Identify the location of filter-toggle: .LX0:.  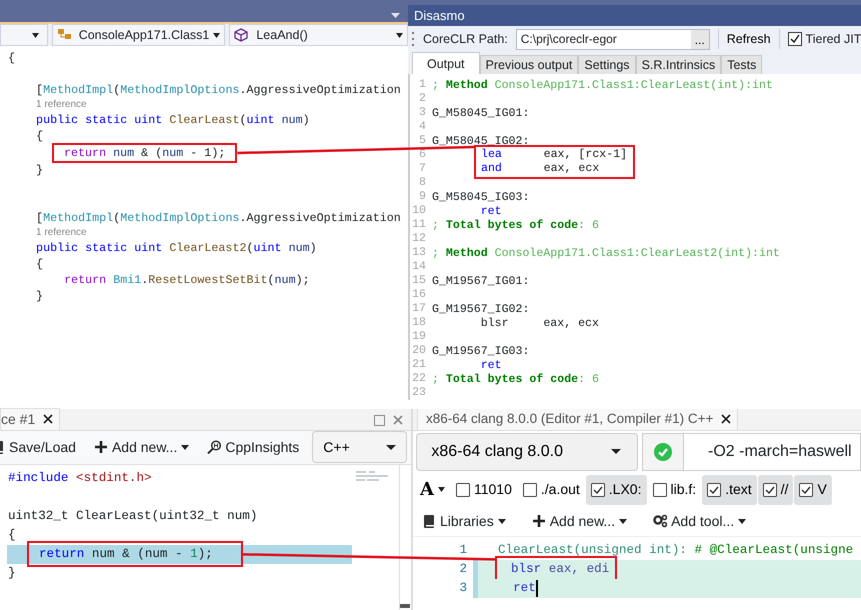
(616, 489).